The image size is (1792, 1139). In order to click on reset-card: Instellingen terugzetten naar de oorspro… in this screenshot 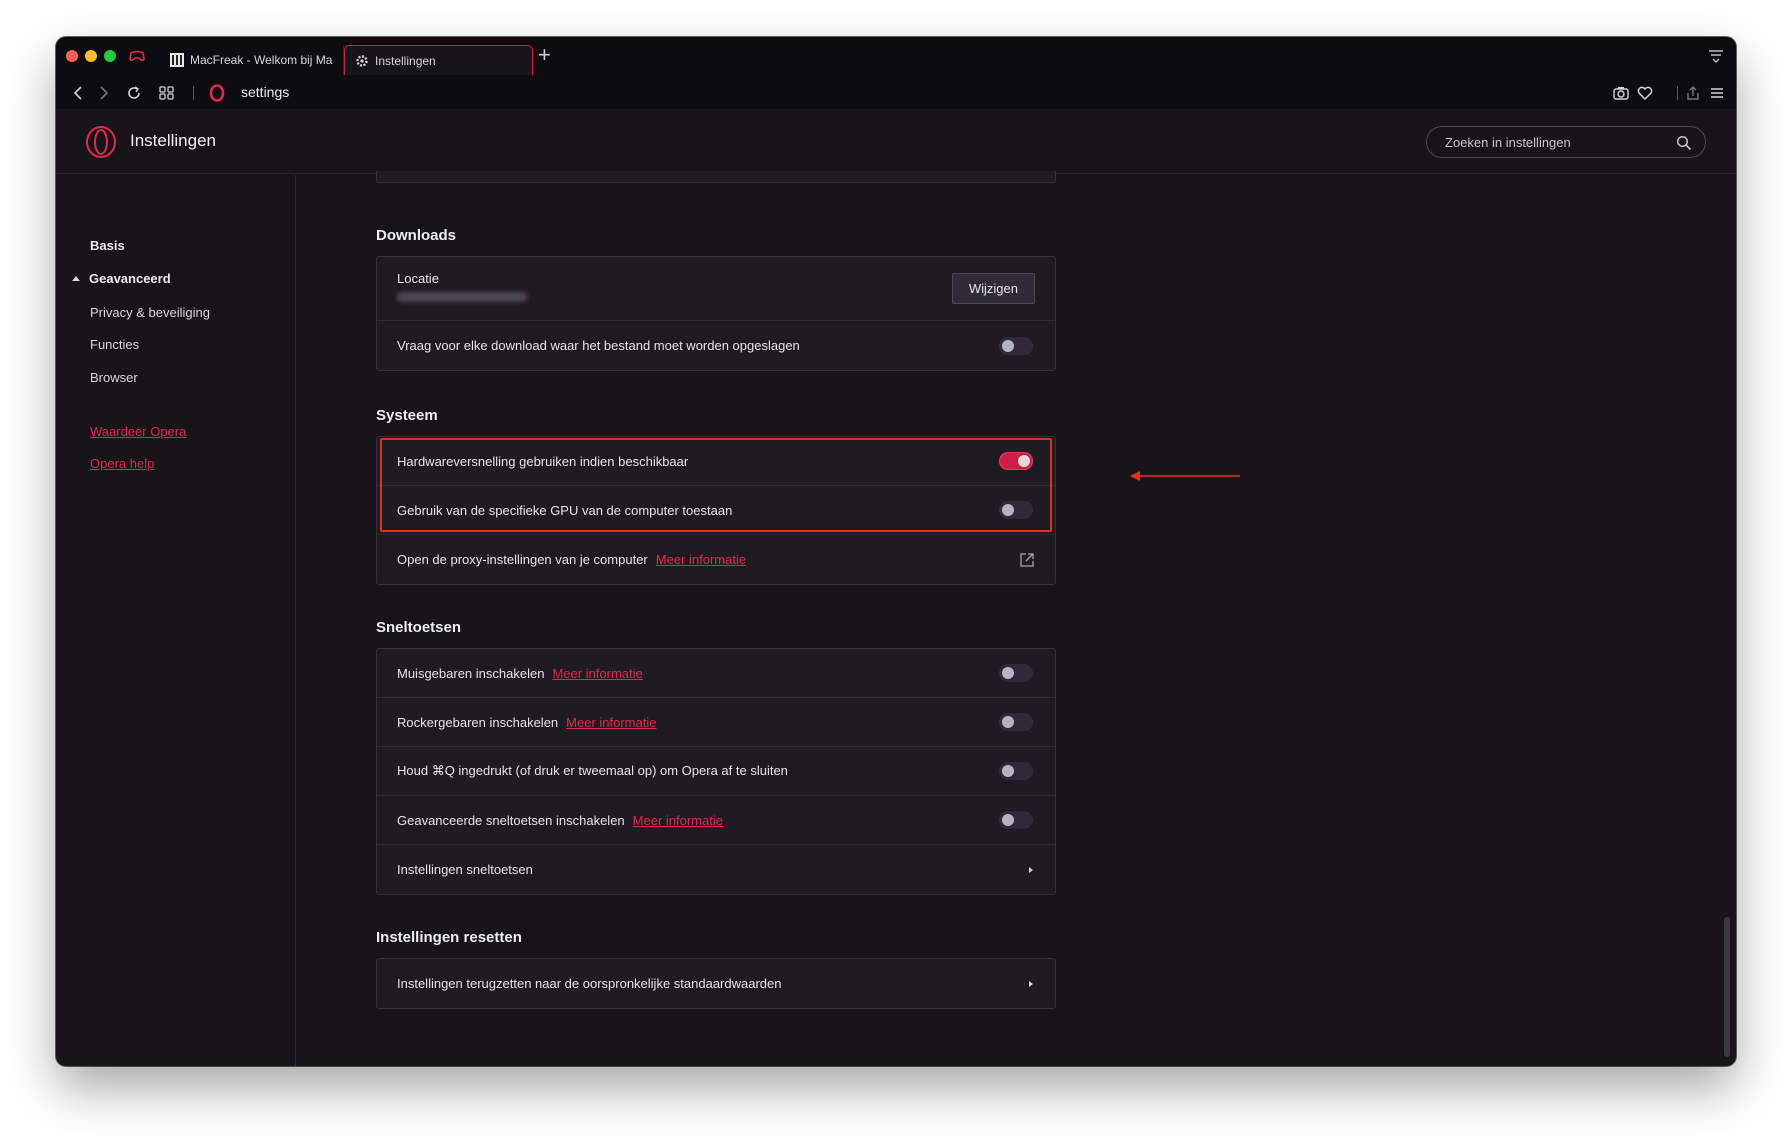, I will do `click(716, 983)`.